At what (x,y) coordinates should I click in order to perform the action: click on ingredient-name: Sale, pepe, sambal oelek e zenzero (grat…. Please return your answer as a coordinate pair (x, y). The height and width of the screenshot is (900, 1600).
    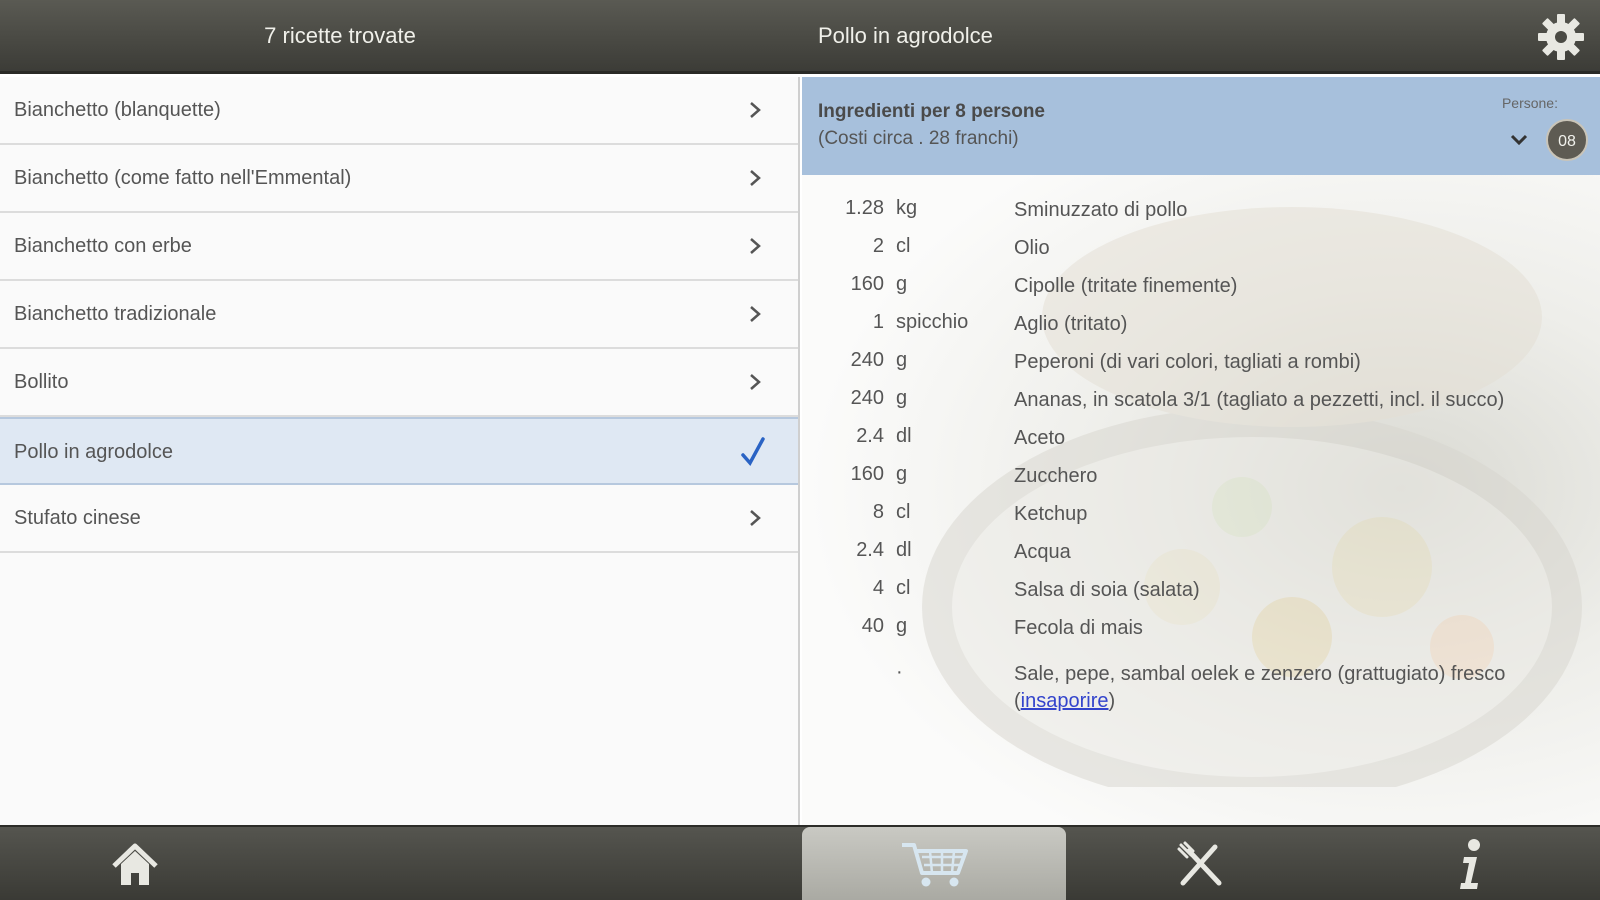
    Looking at the image, I should click on (1299, 688).